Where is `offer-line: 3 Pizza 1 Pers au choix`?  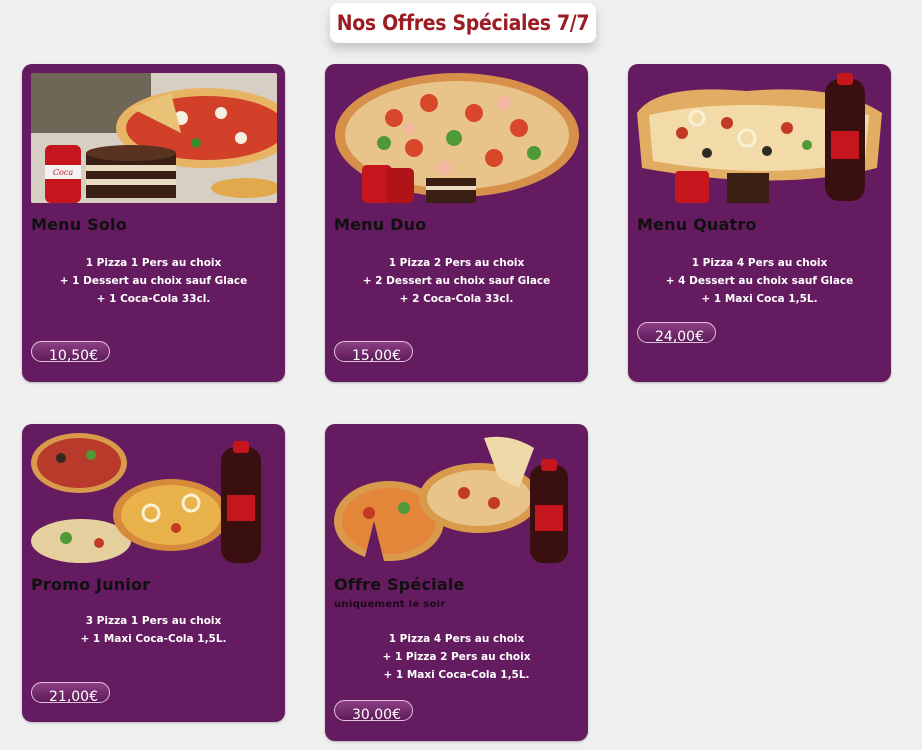
offer-line: 3 Pizza 1 Pers au choix is located at coordinates (153, 621).